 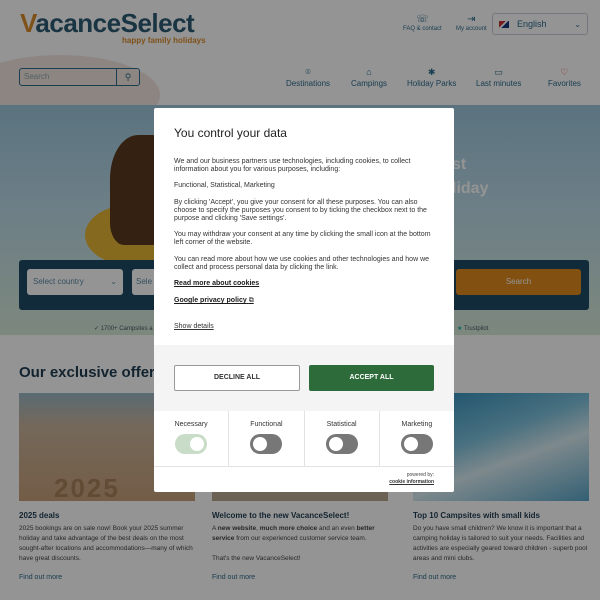 What do you see at coordinates (304, 378) in the screenshot?
I see `consent-button-row: DECLINE ALL ACCEPT ALL` at bounding box center [304, 378].